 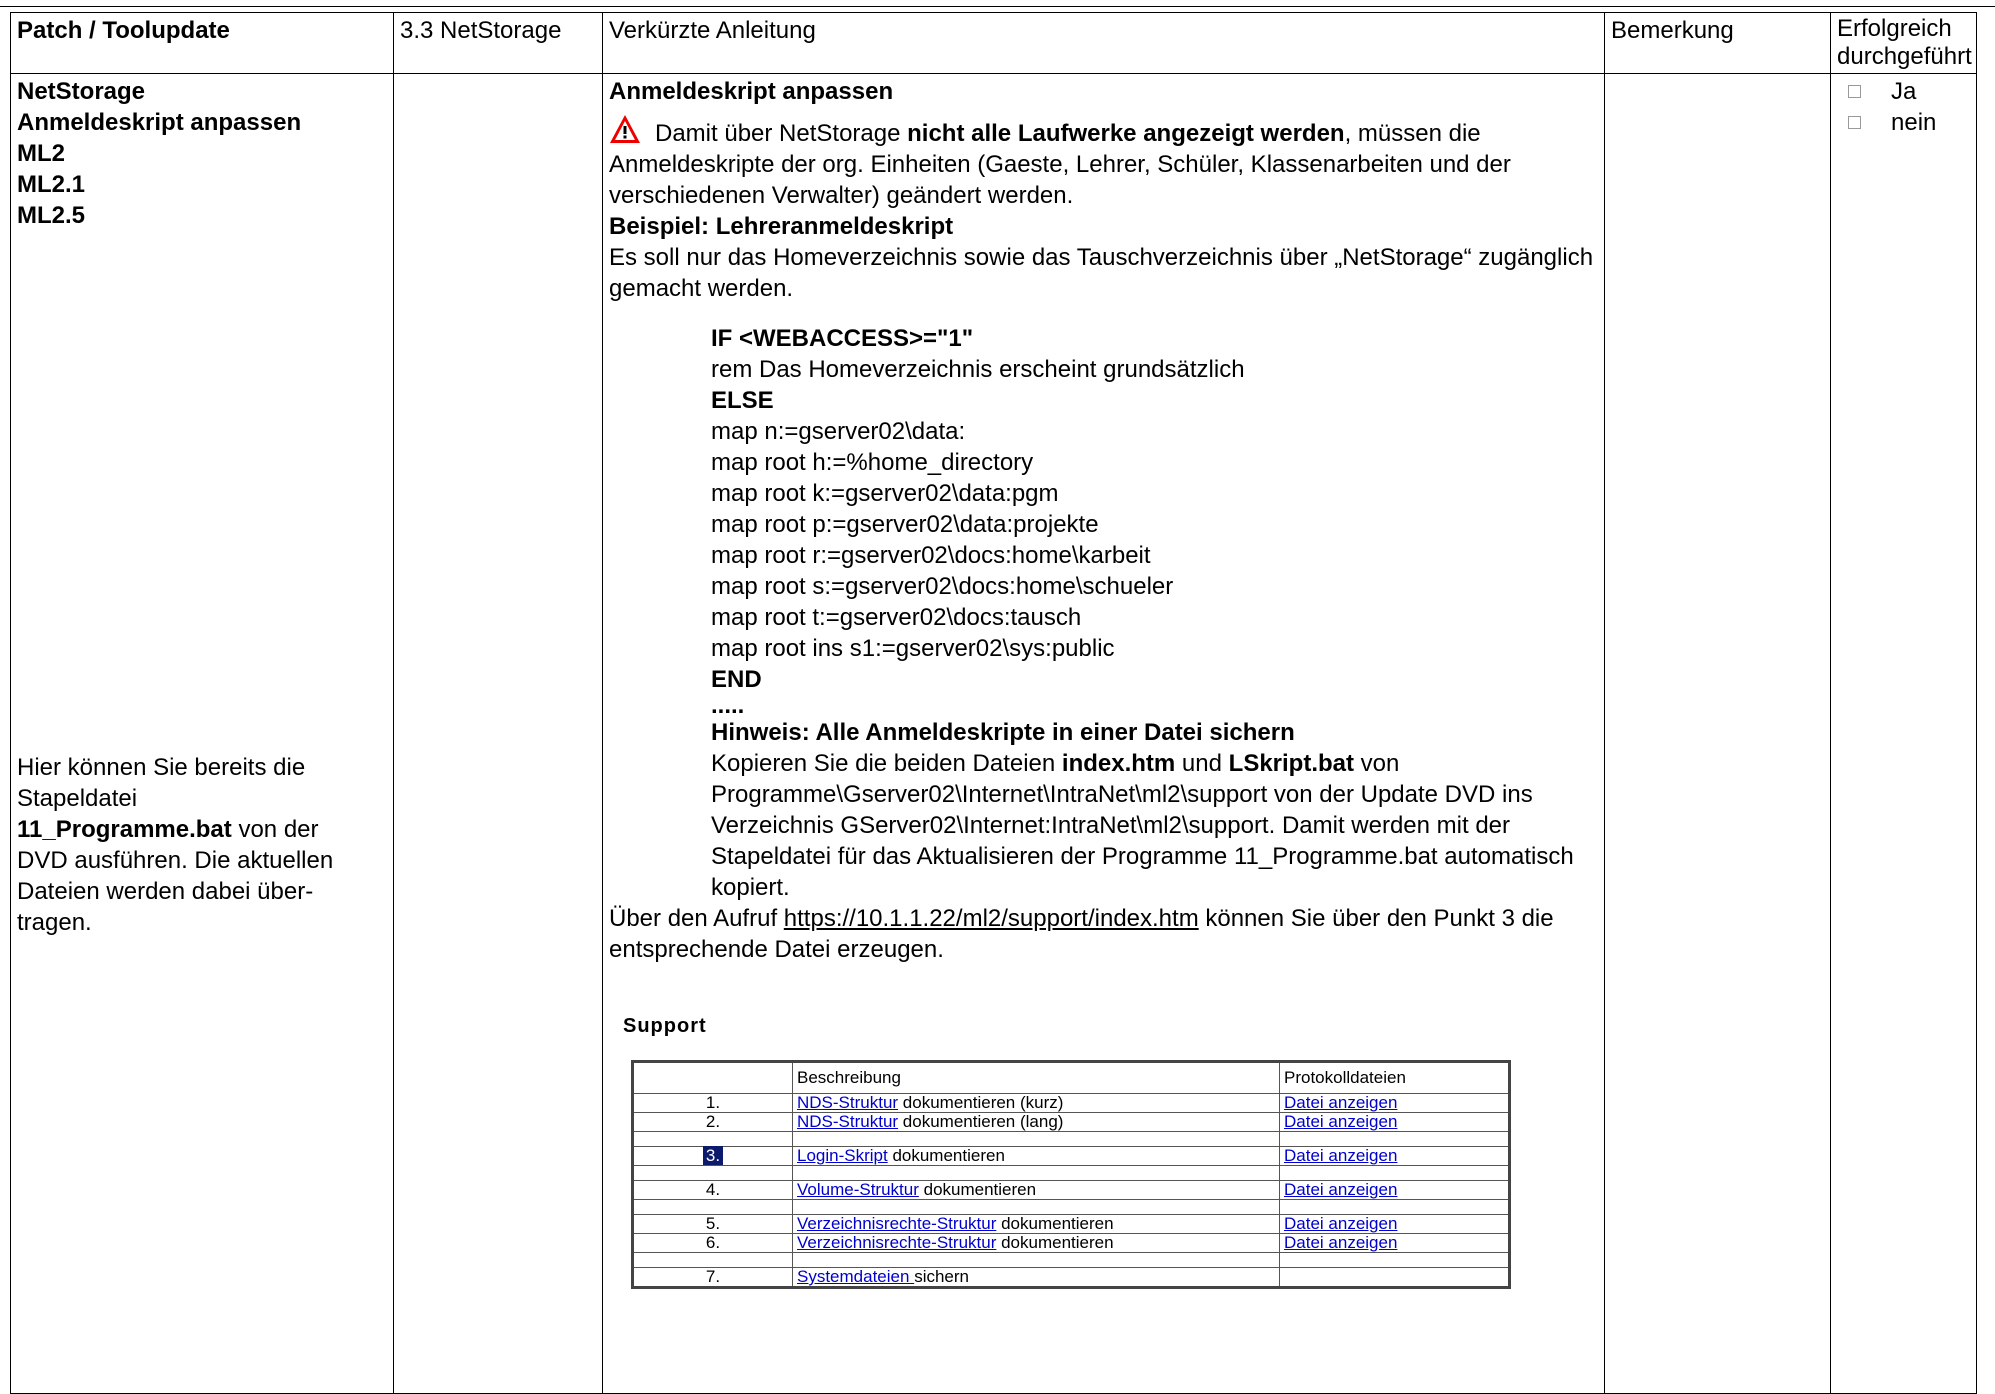 I want to click on header-anleitung: Verkürzte Anleitung, so click(x=1103, y=43).